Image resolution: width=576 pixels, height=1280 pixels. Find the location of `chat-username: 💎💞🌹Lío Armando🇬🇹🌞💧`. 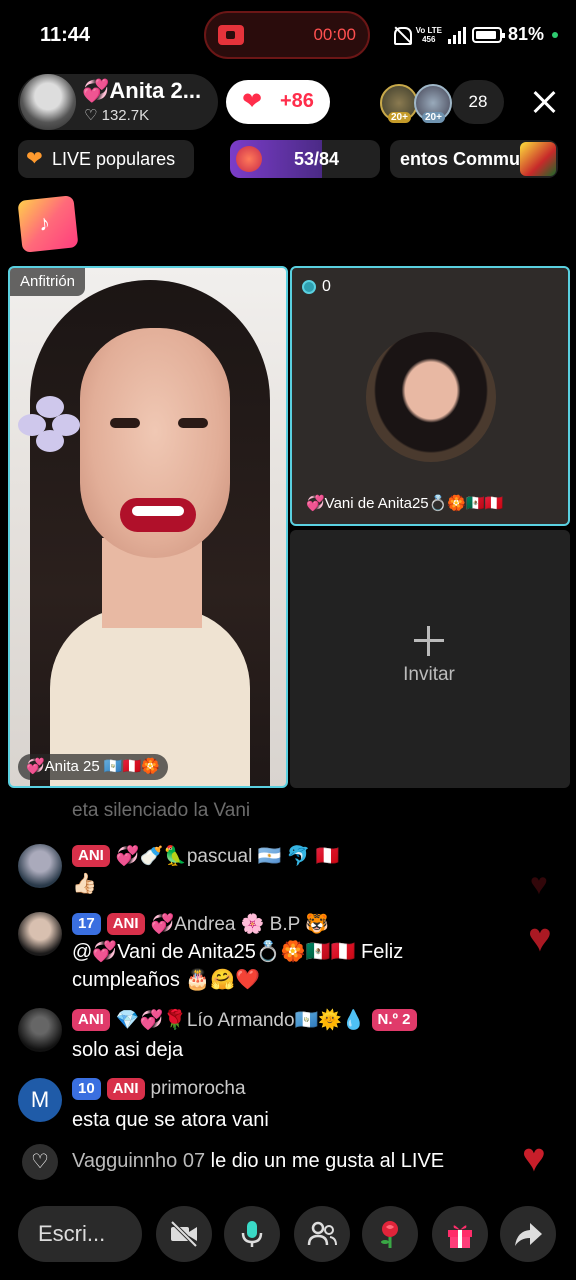

chat-username: 💎💞🌹Lío Armando🇬🇹🌞💧 is located at coordinates (241, 1020).